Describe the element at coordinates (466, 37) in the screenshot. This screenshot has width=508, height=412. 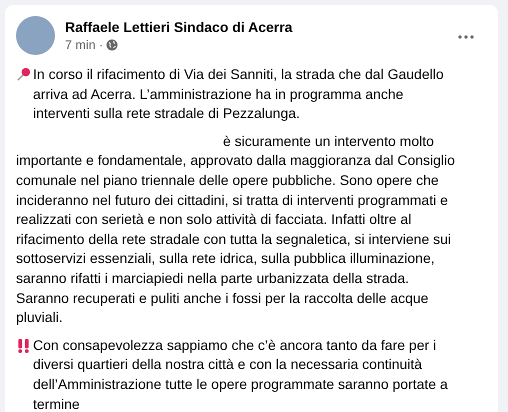
I see `more-icon` at that location.